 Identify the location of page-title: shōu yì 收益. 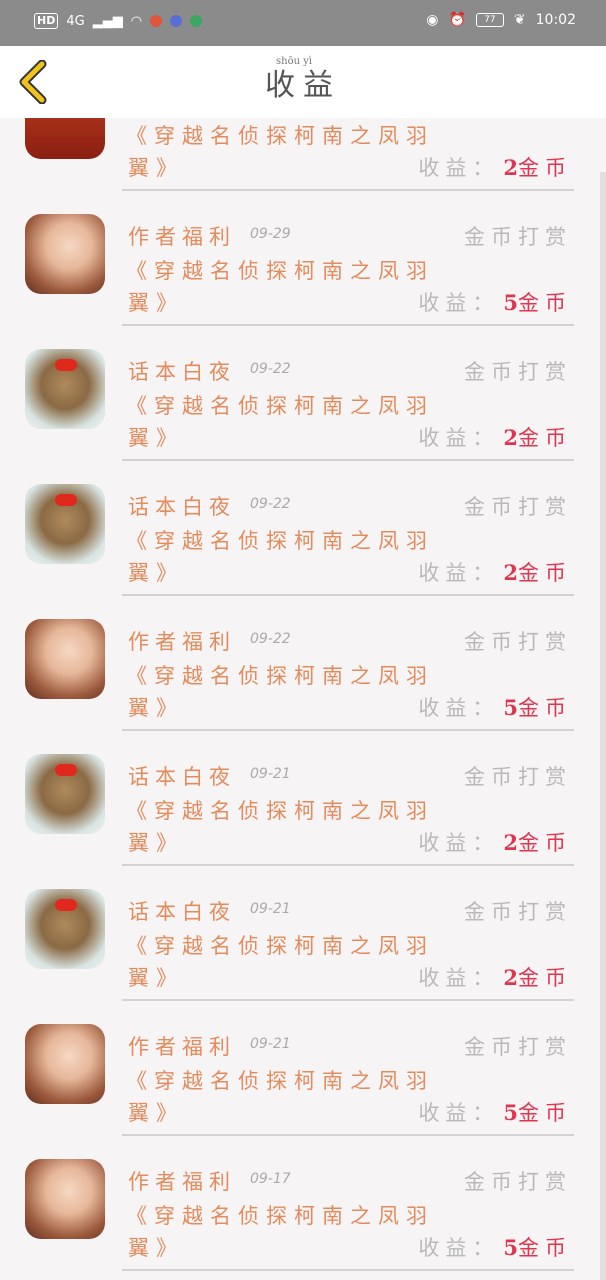
(303, 80).